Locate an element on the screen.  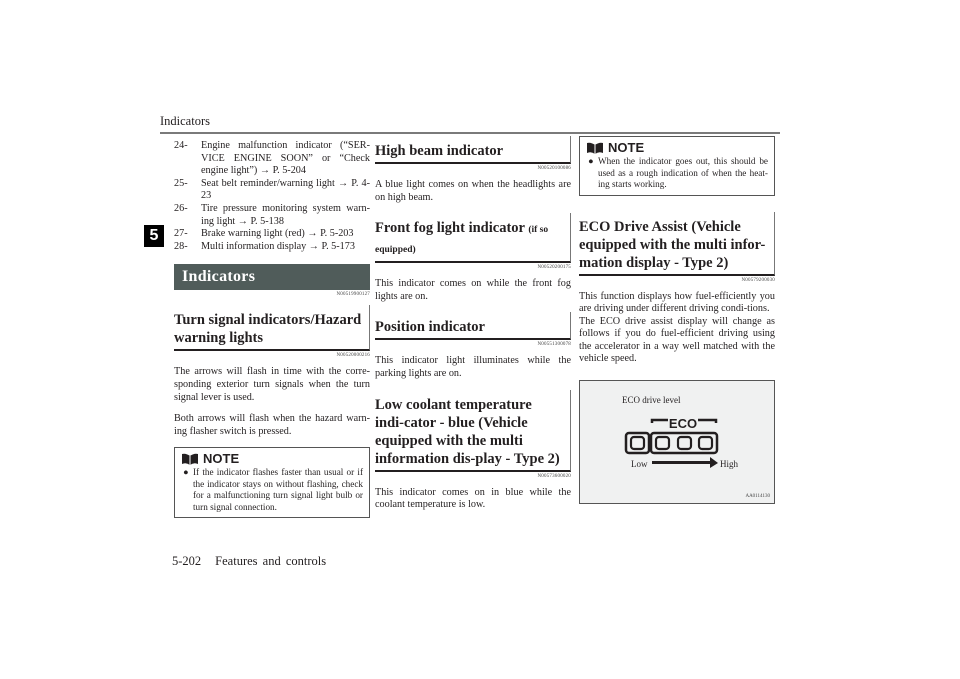
section-title-bar: Indicators is located at coordinates (272, 277).